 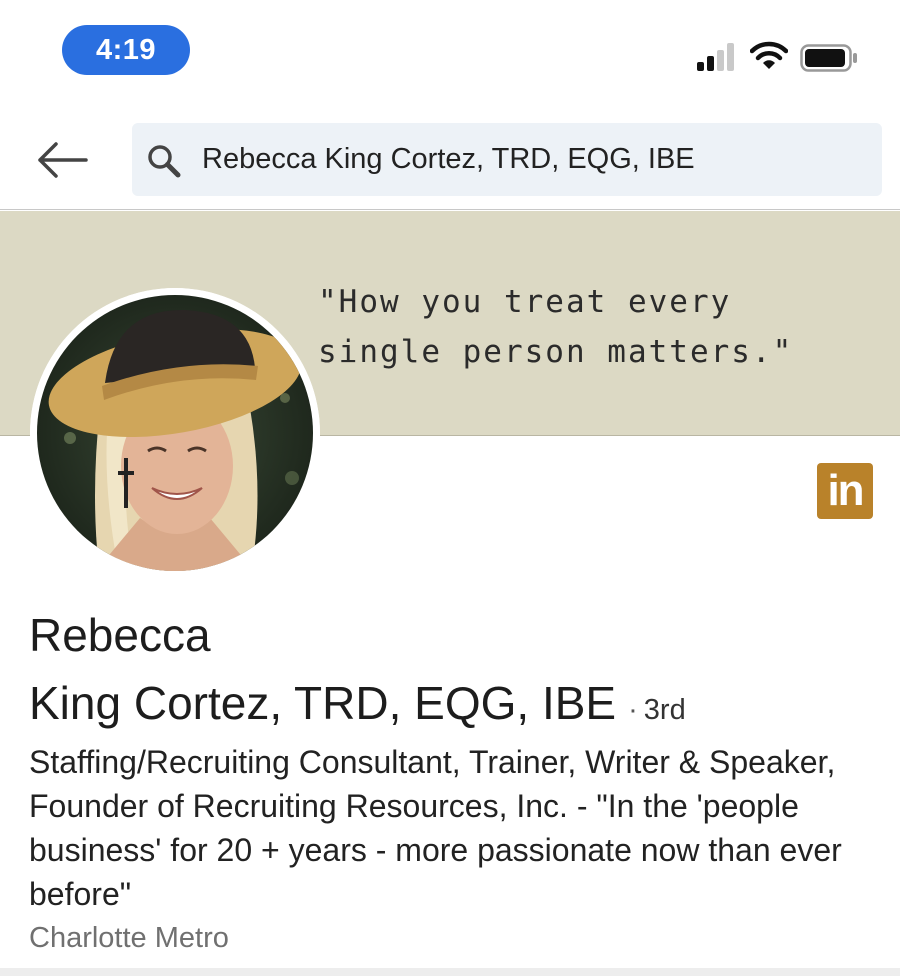 What do you see at coordinates (126, 50) in the screenshot?
I see `status-time: 4:19` at bounding box center [126, 50].